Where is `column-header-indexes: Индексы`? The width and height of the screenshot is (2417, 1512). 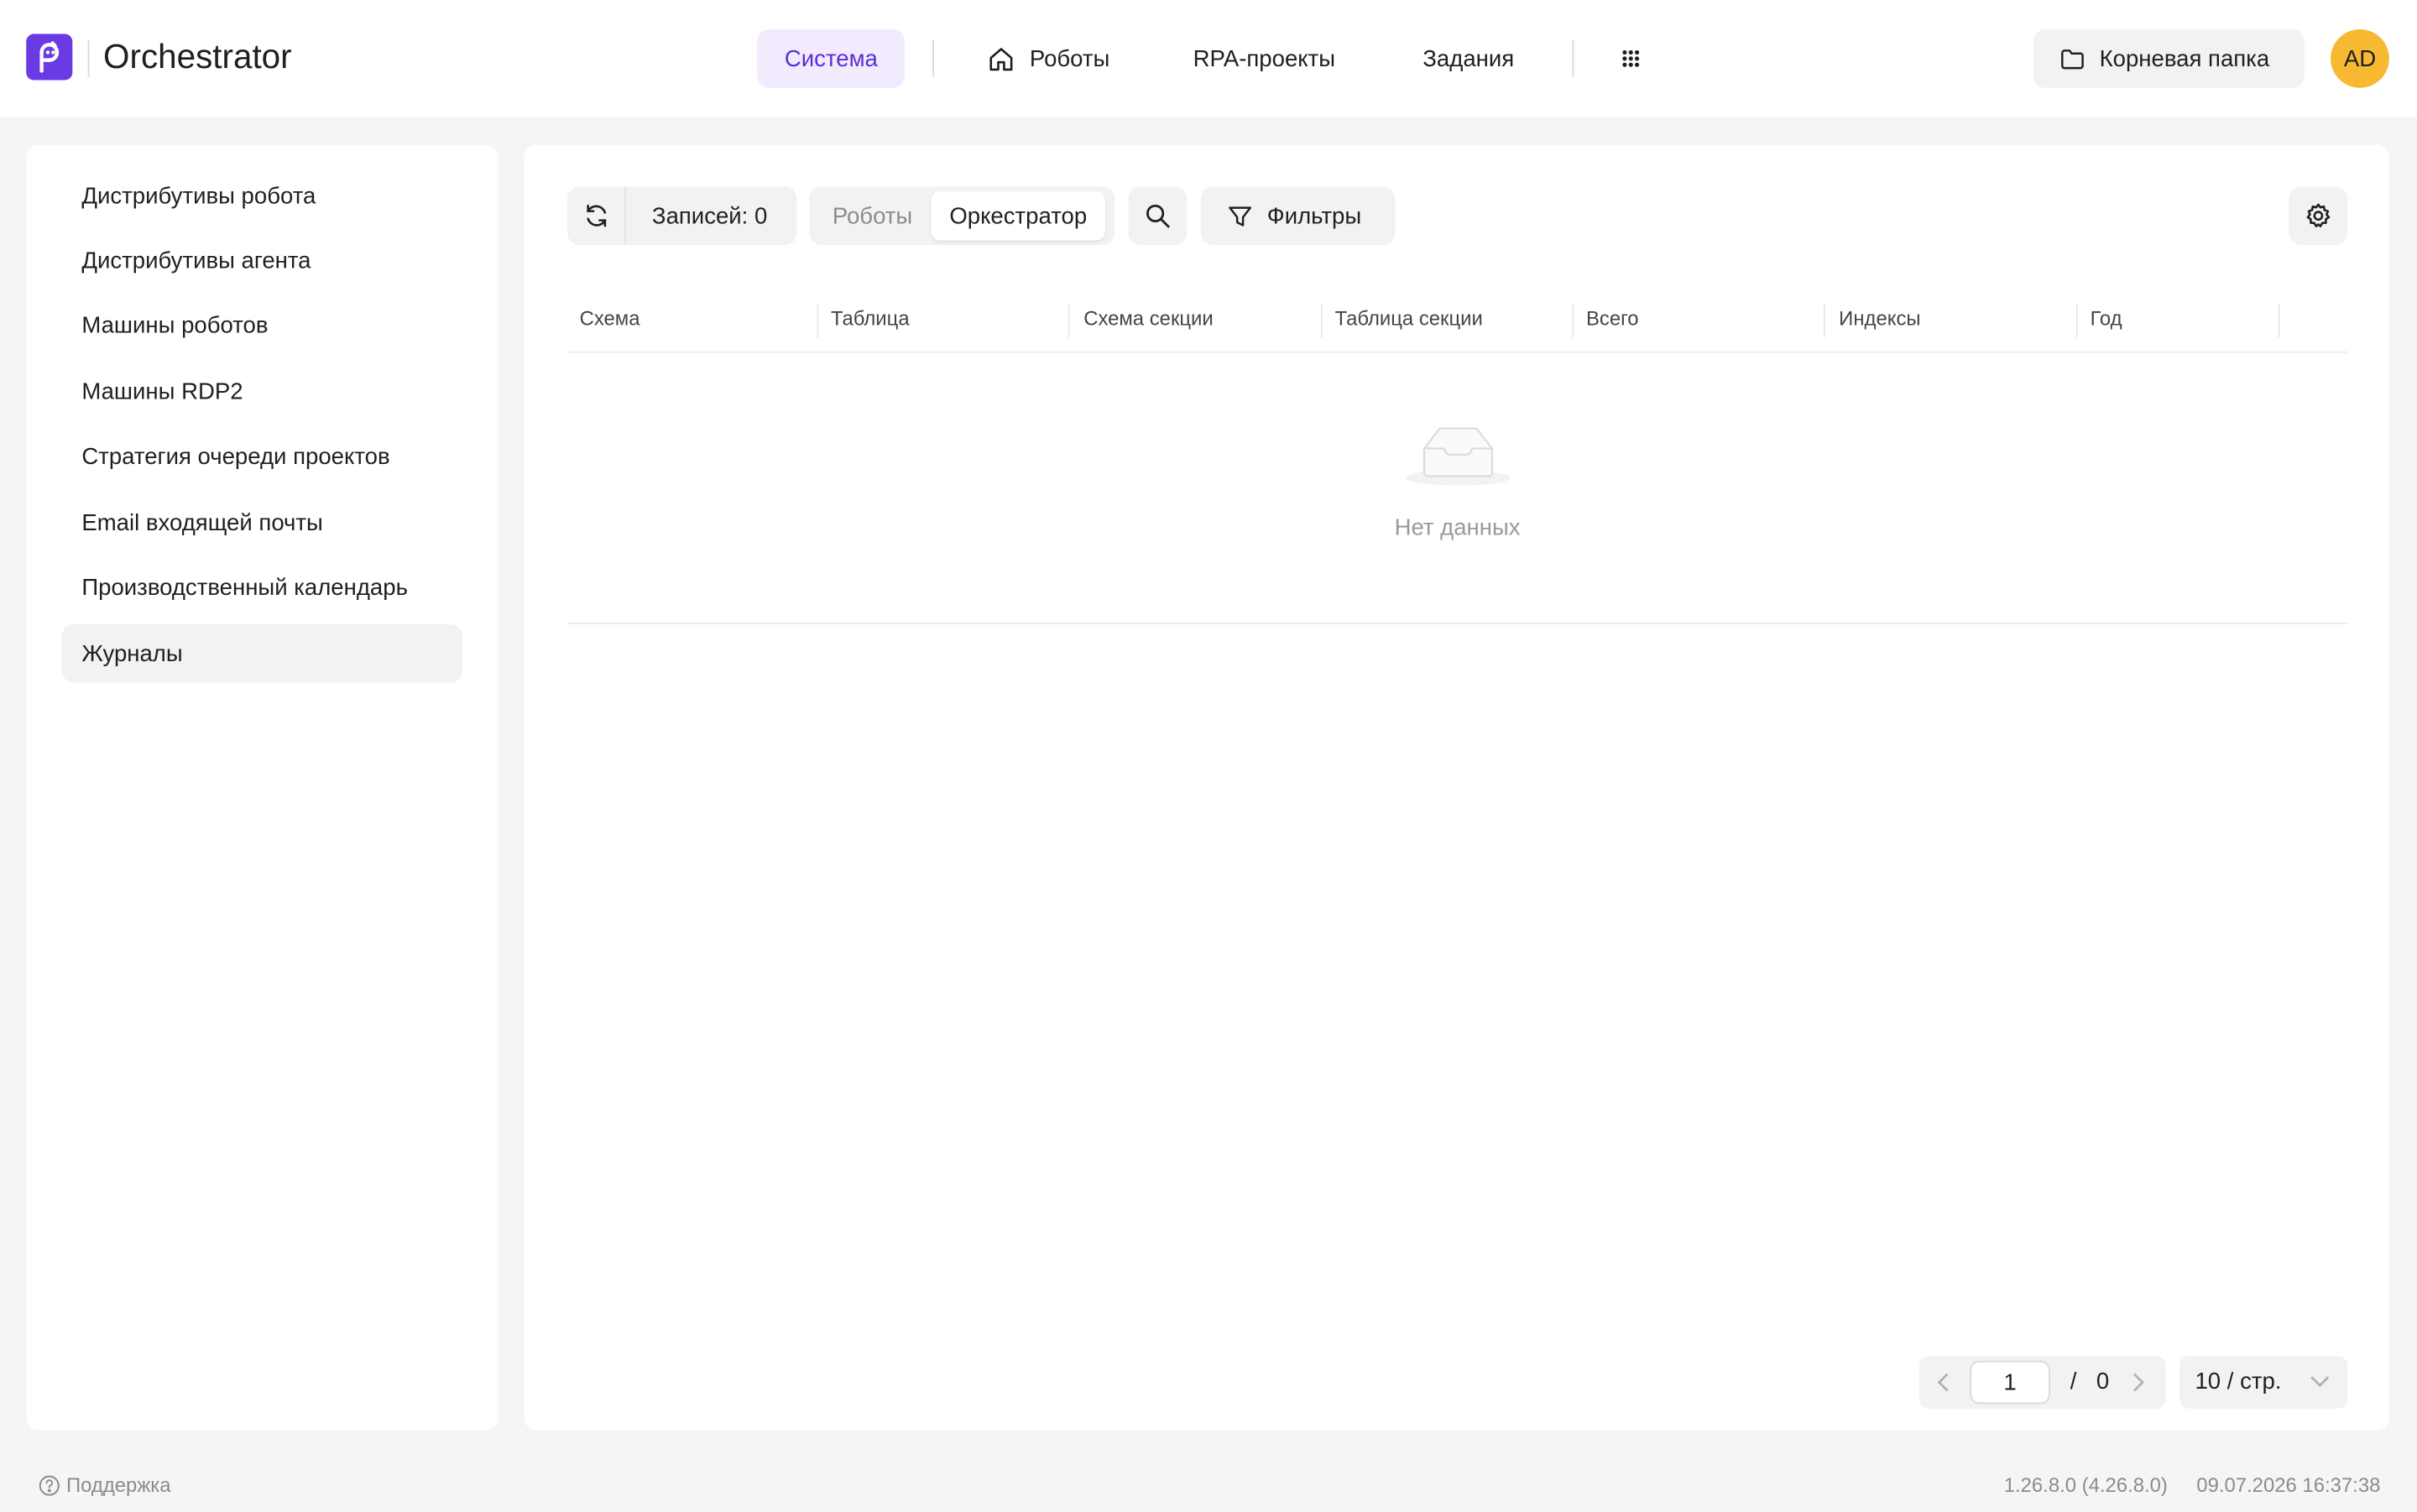 column-header-indexes: Индексы is located at coordinates (1879, 318).